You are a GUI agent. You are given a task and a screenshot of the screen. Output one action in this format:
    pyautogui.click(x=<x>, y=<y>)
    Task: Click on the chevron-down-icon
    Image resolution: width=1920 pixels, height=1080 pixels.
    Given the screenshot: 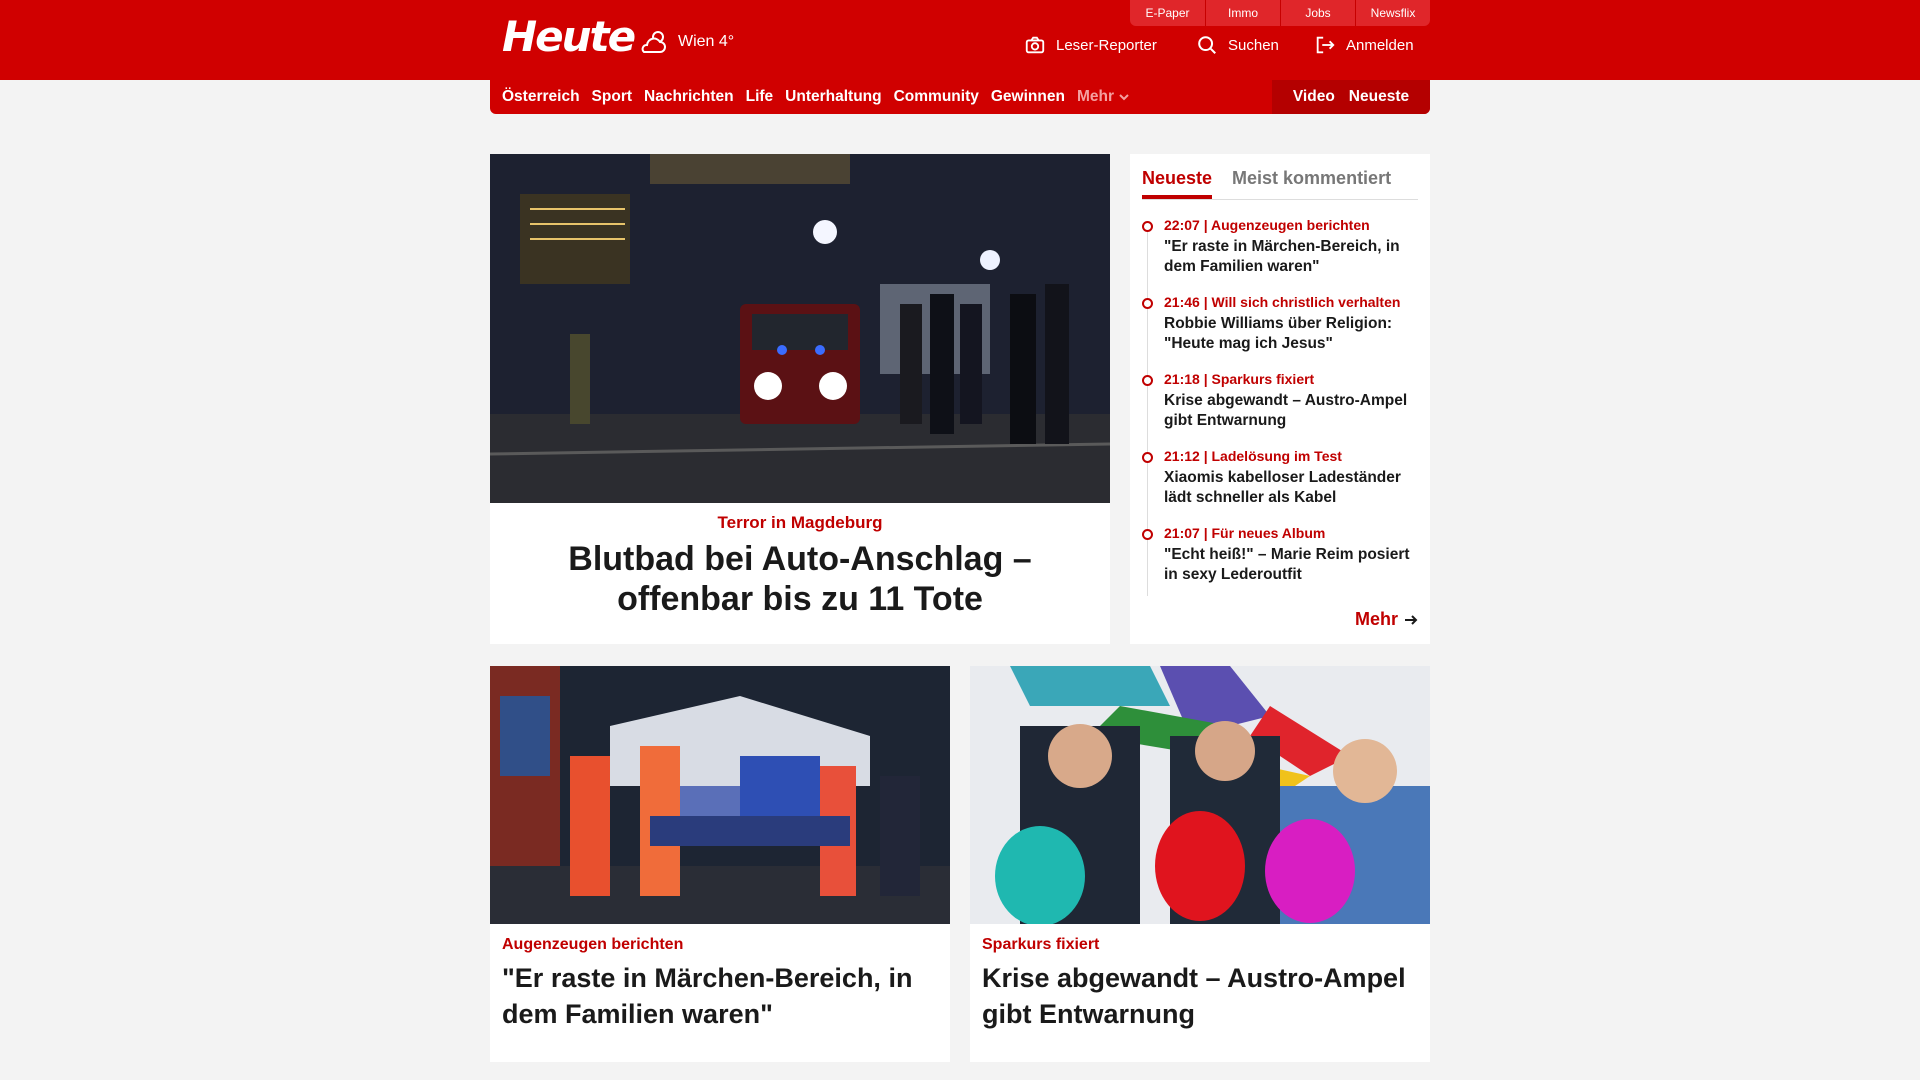 What is the action you would take?
    pyautogui.click(x=1124, y=97)
    